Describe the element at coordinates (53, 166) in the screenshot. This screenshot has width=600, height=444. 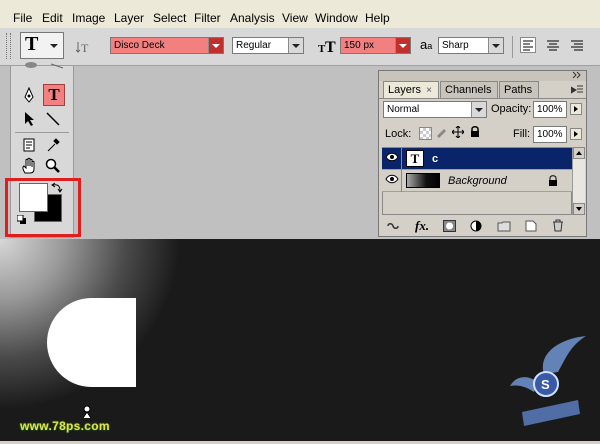
I see `zoom-tool-icon` at that location.